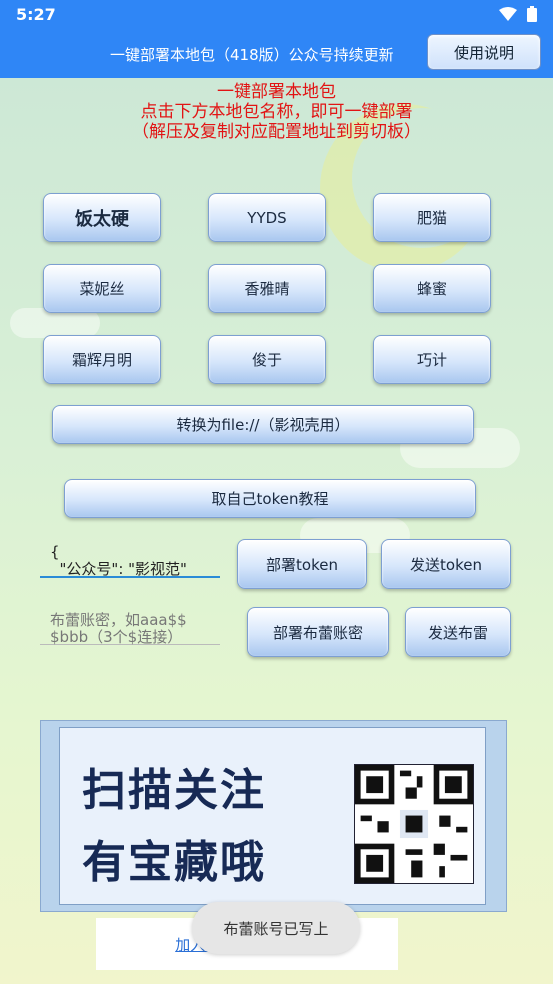  I want to click on status-time: 5:27, so click(36, 14).